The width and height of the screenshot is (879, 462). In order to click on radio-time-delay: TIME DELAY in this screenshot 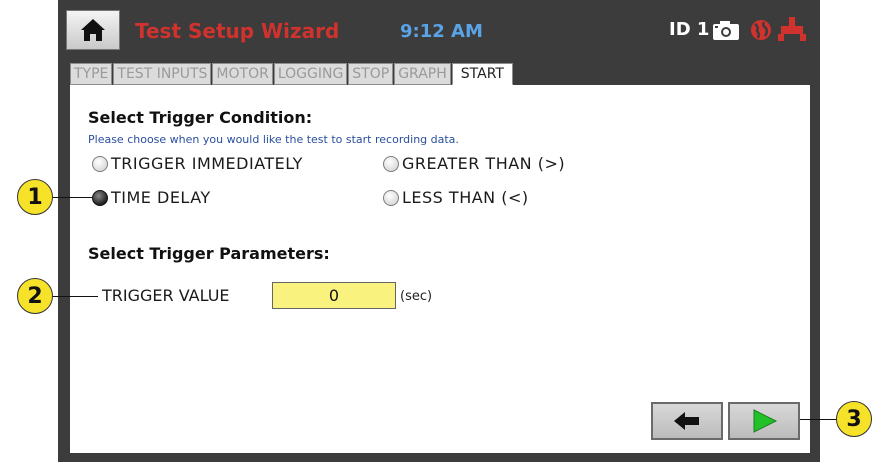, I will do `click(151, 197)`.